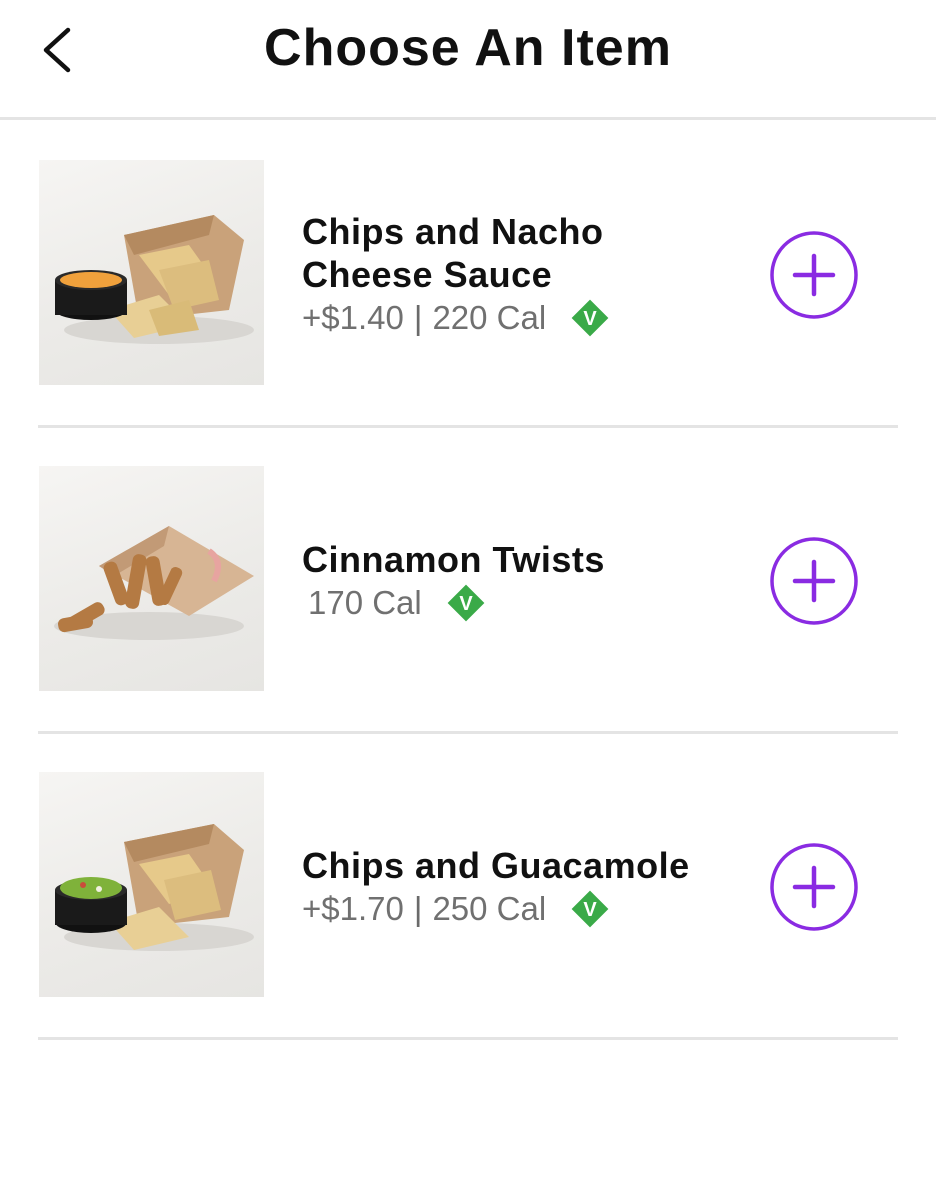 The height and width of the screenshot is (1200, 936). I want to click on item-name: Cinnamon Twists, so click(453, 559).